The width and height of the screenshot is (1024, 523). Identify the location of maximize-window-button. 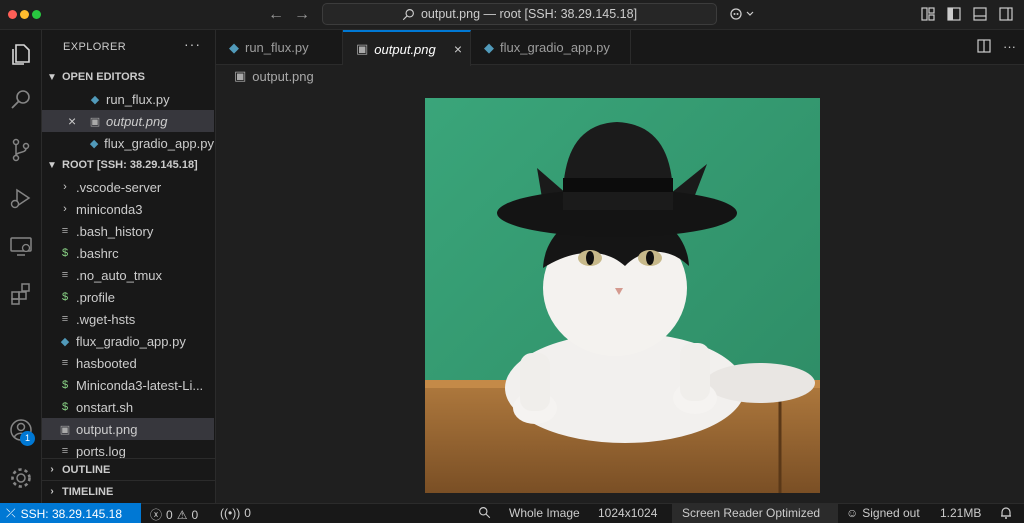
(36, 14).